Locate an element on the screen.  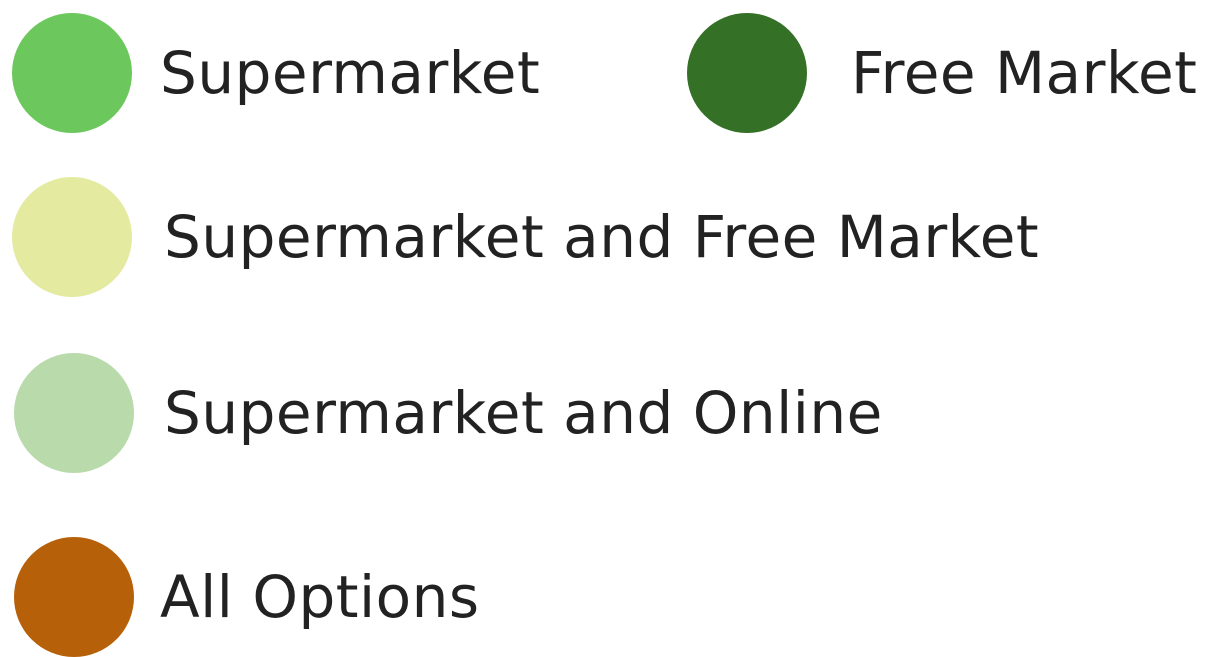
legend-item-supermarket-and-online: Supermarket and Online is located at coordinates (448, 413).